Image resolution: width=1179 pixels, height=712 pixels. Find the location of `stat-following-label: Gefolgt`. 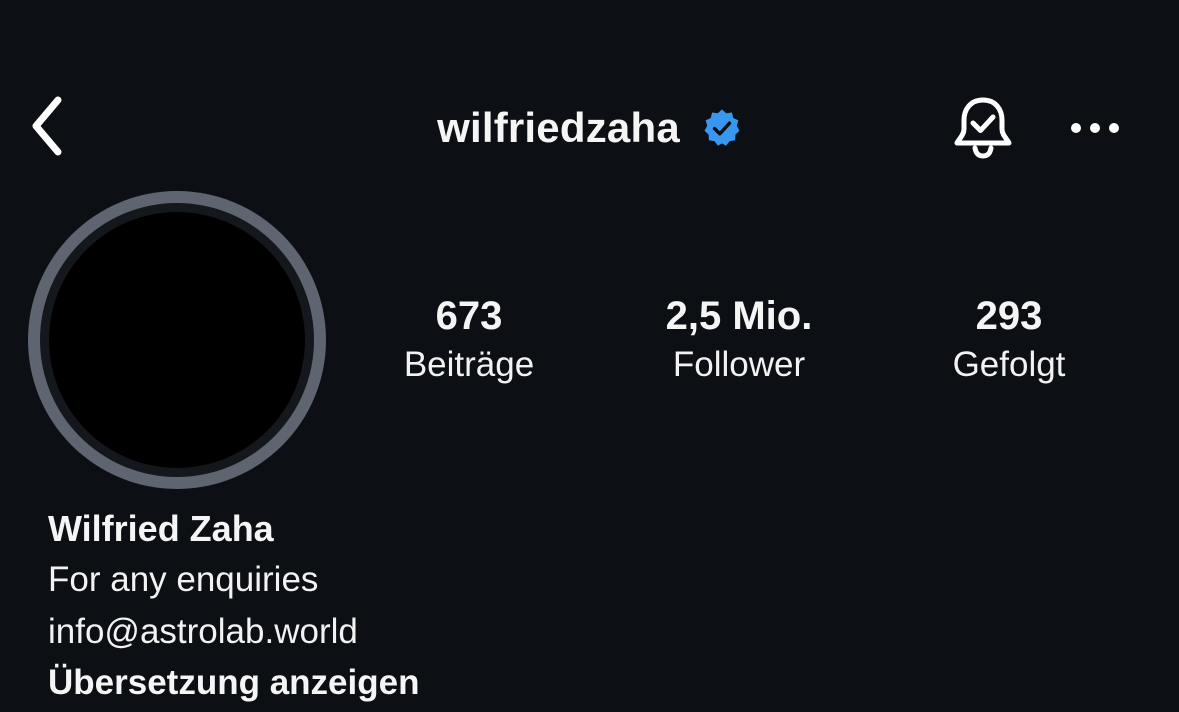

stat-following-label: Gefolgt is located at coordinates (1009, 364).